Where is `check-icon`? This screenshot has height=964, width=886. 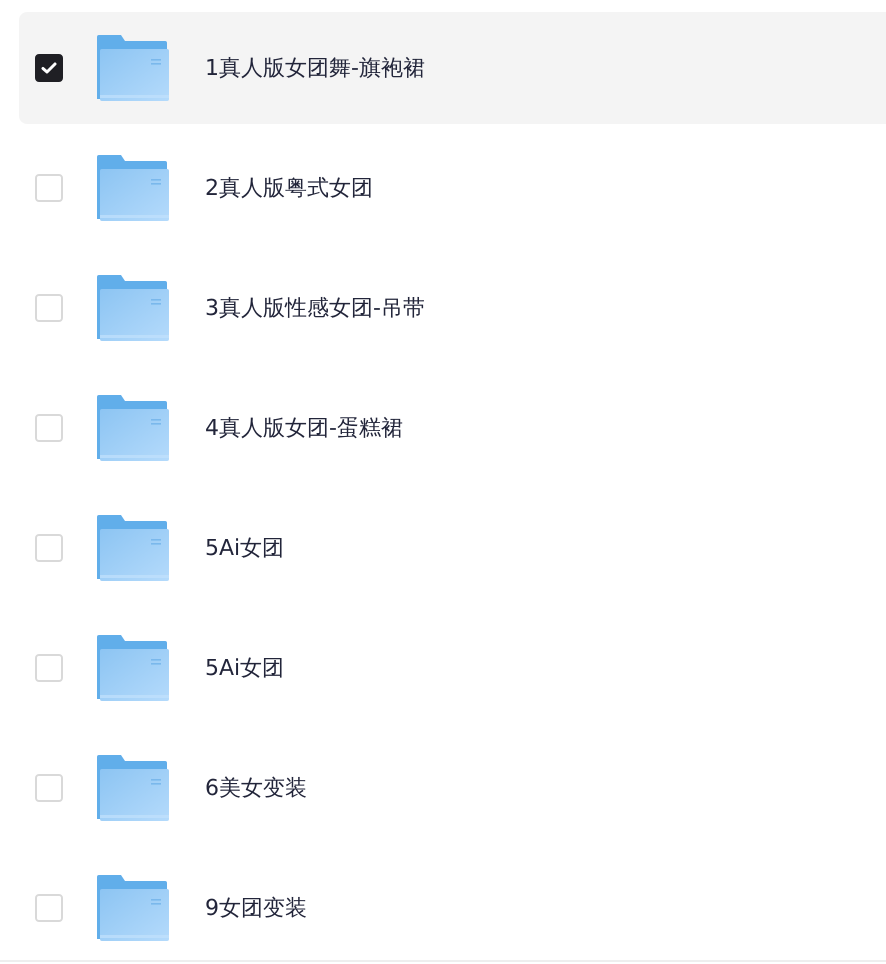 check-icon is located at coordinates (49, 68).